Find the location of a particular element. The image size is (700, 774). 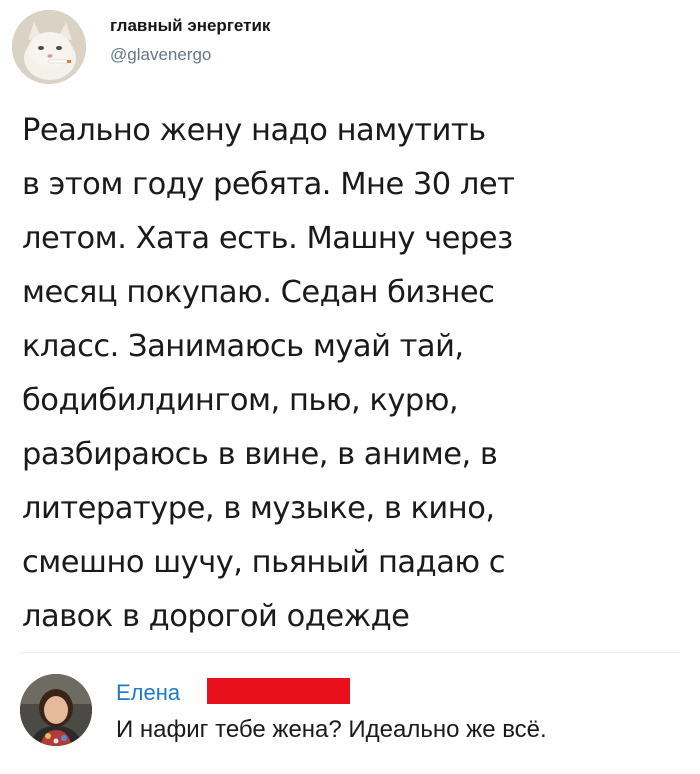

author-avatar is located at coordinates (49, 47).